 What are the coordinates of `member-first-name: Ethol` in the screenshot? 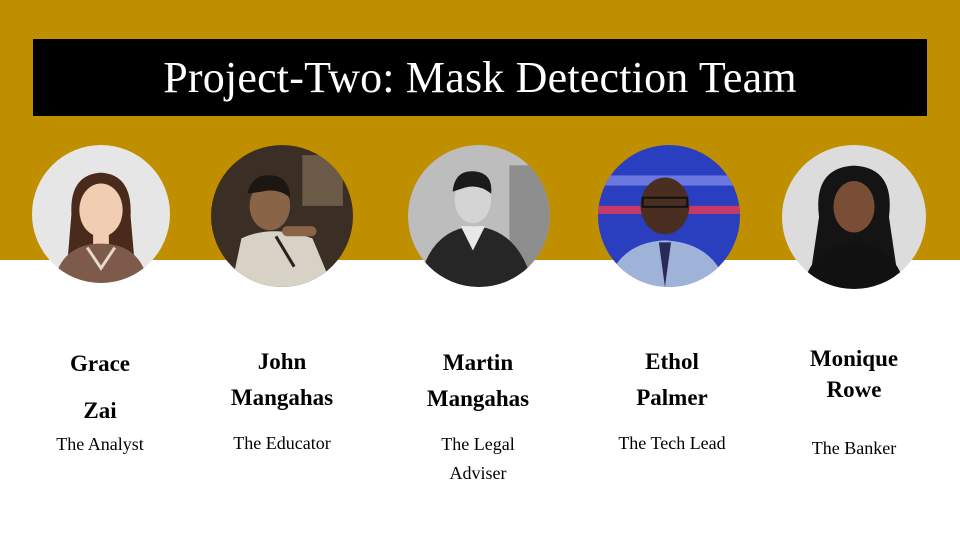 It's located at (672, 361).